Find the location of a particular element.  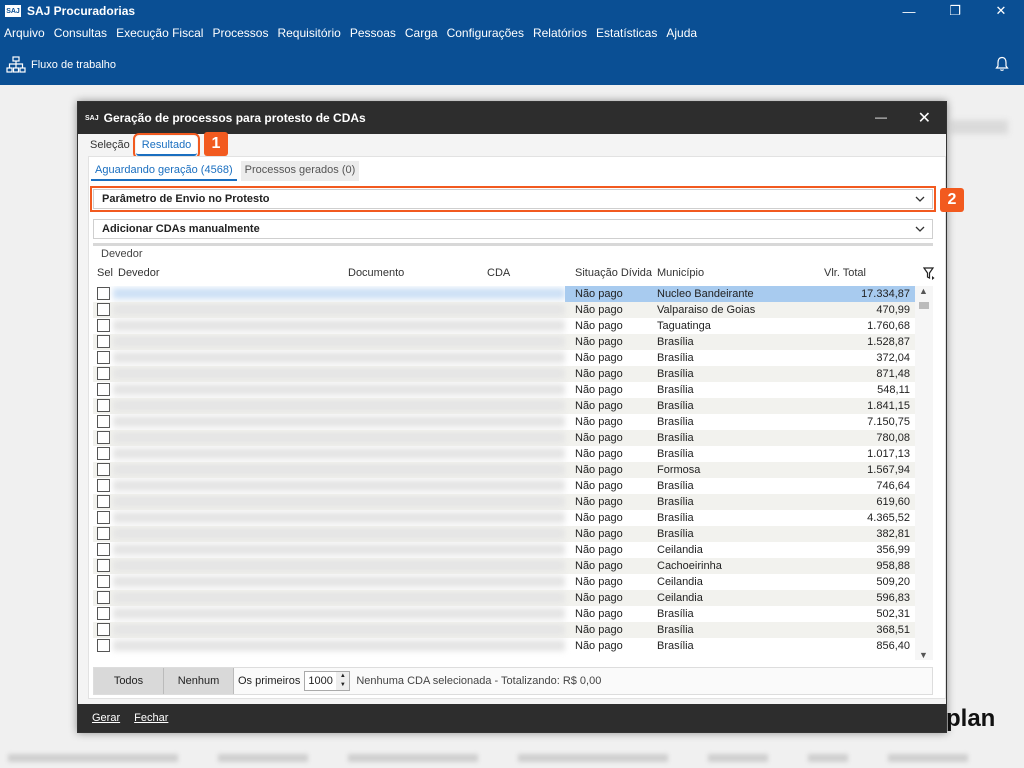

menu-item-processos: Processos is located at coordinates (240, 33).